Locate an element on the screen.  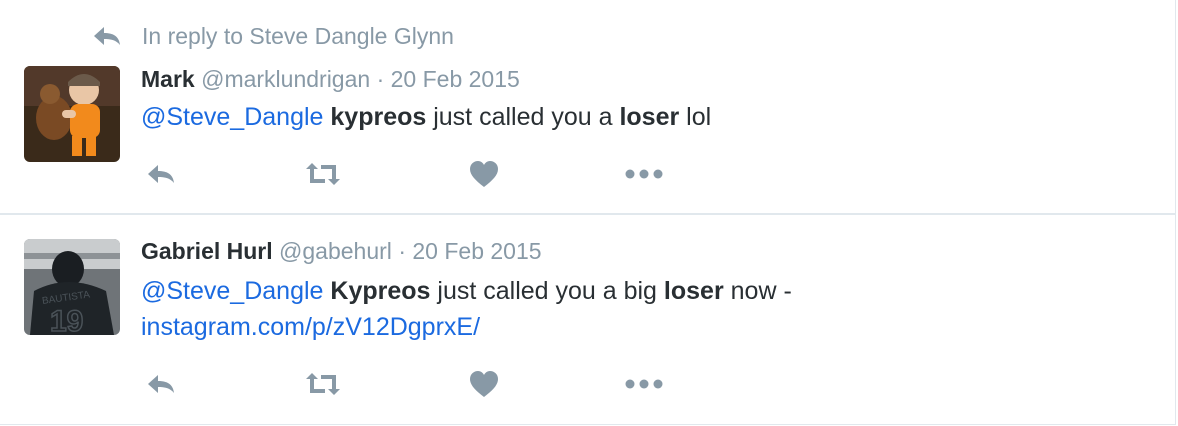
tweet-header: Gabriel Hurl @gabehurl · 20 Feb 2015 is located at coordinates (341, 251).